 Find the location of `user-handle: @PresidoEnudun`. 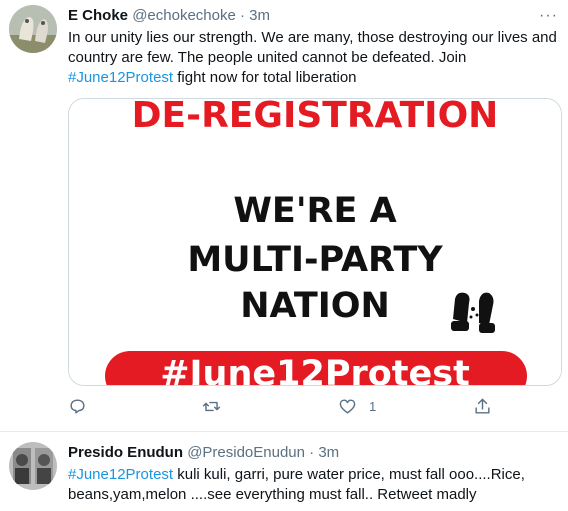

user-handle: @PresidoEnudun is located at coordinates (246, 452).